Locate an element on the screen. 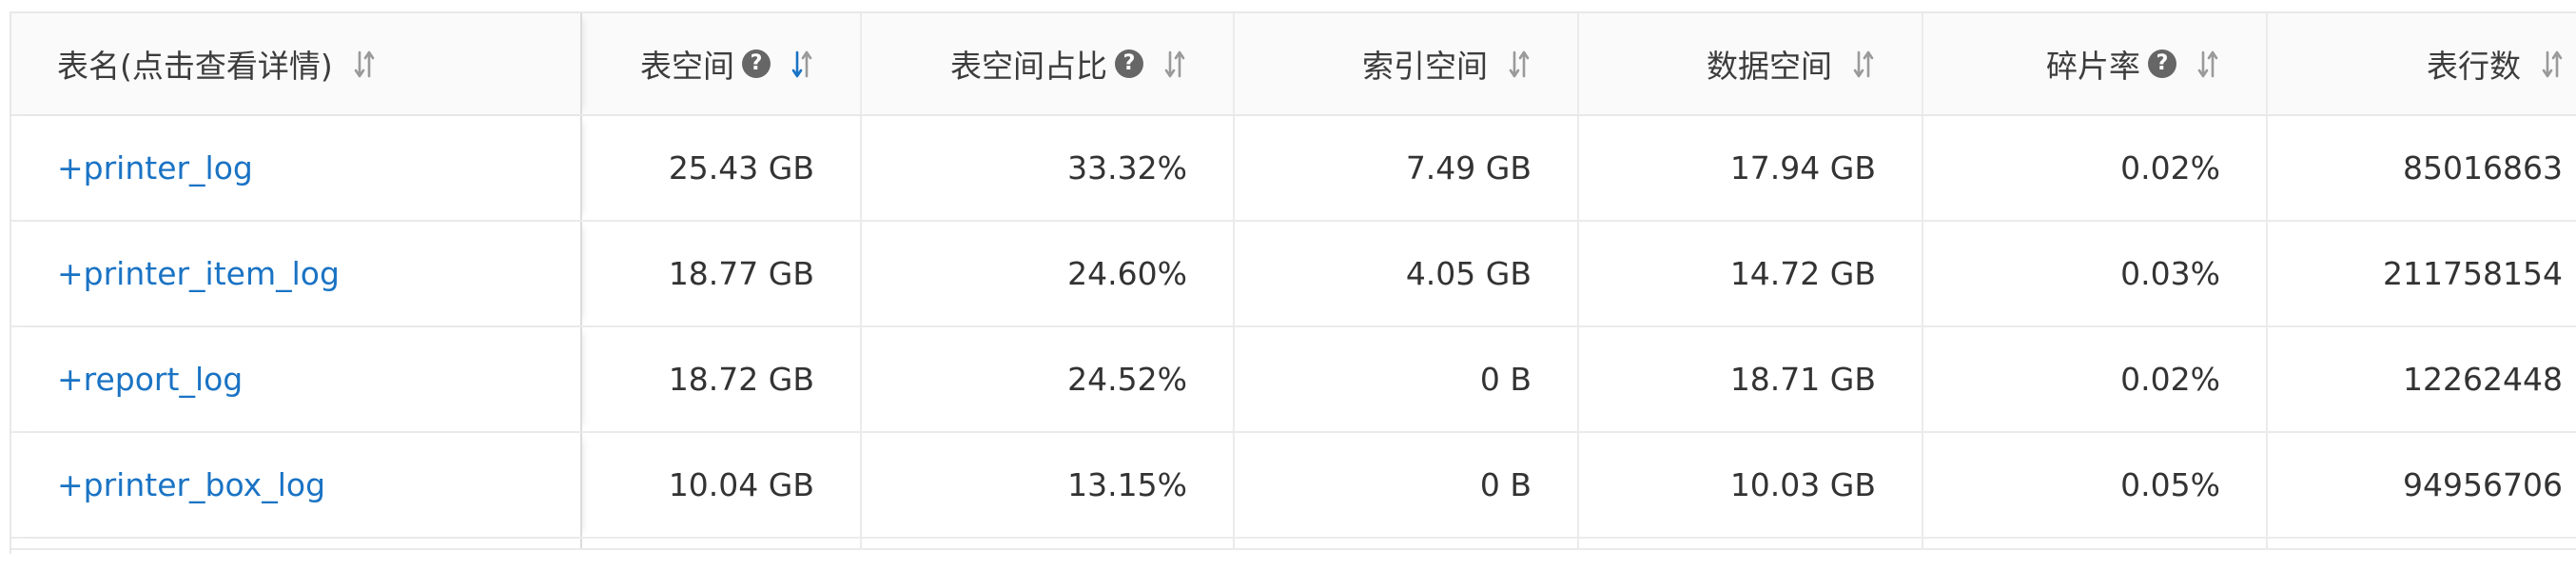 Image resolution: width=2576 pixels, height=571 pixels. column-header-row-count: 表行数 is located at coordinates (2422, 63).